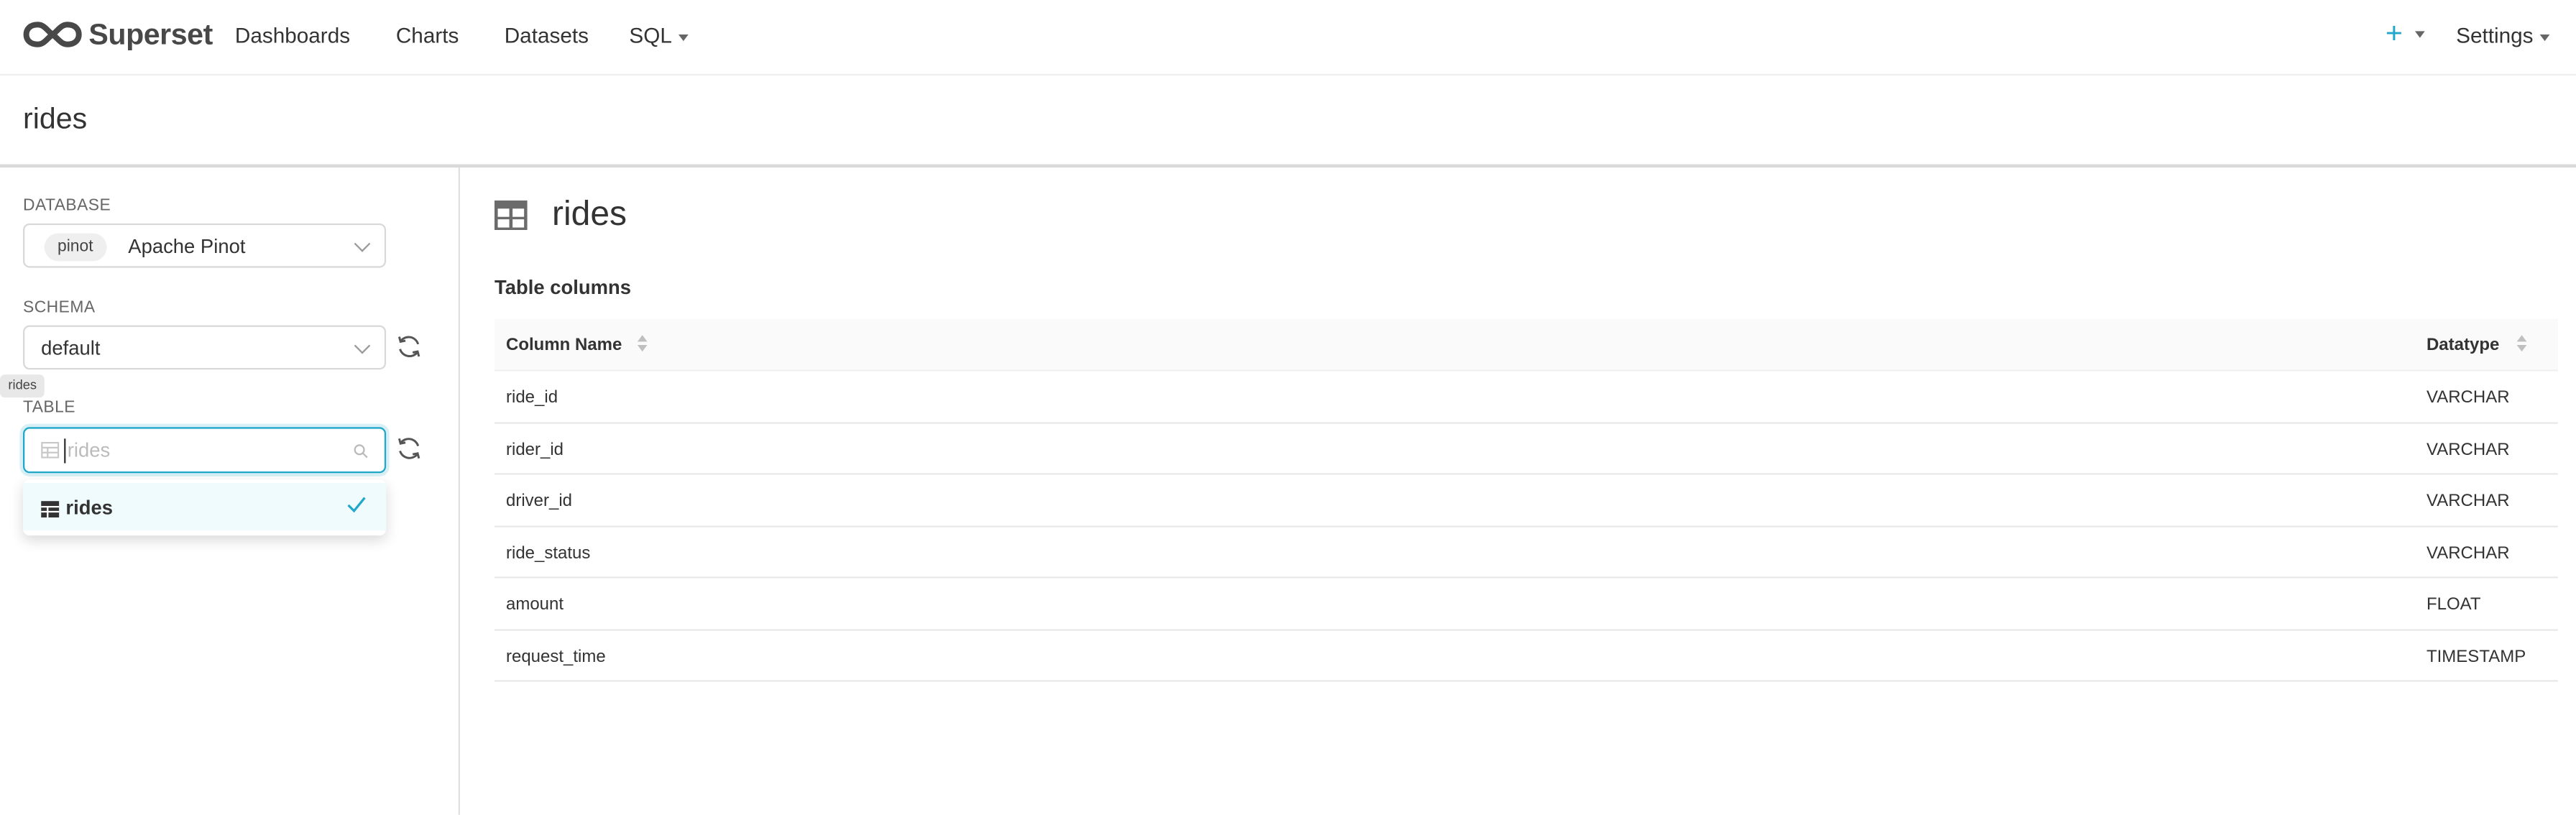  I want to click on table-row: amount FLOAT, so click(1526, 604).